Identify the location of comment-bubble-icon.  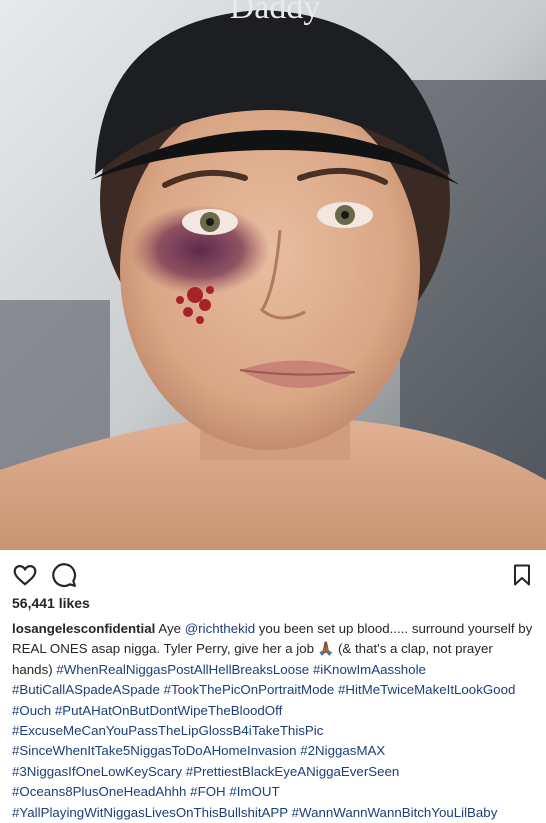
(64, 575).